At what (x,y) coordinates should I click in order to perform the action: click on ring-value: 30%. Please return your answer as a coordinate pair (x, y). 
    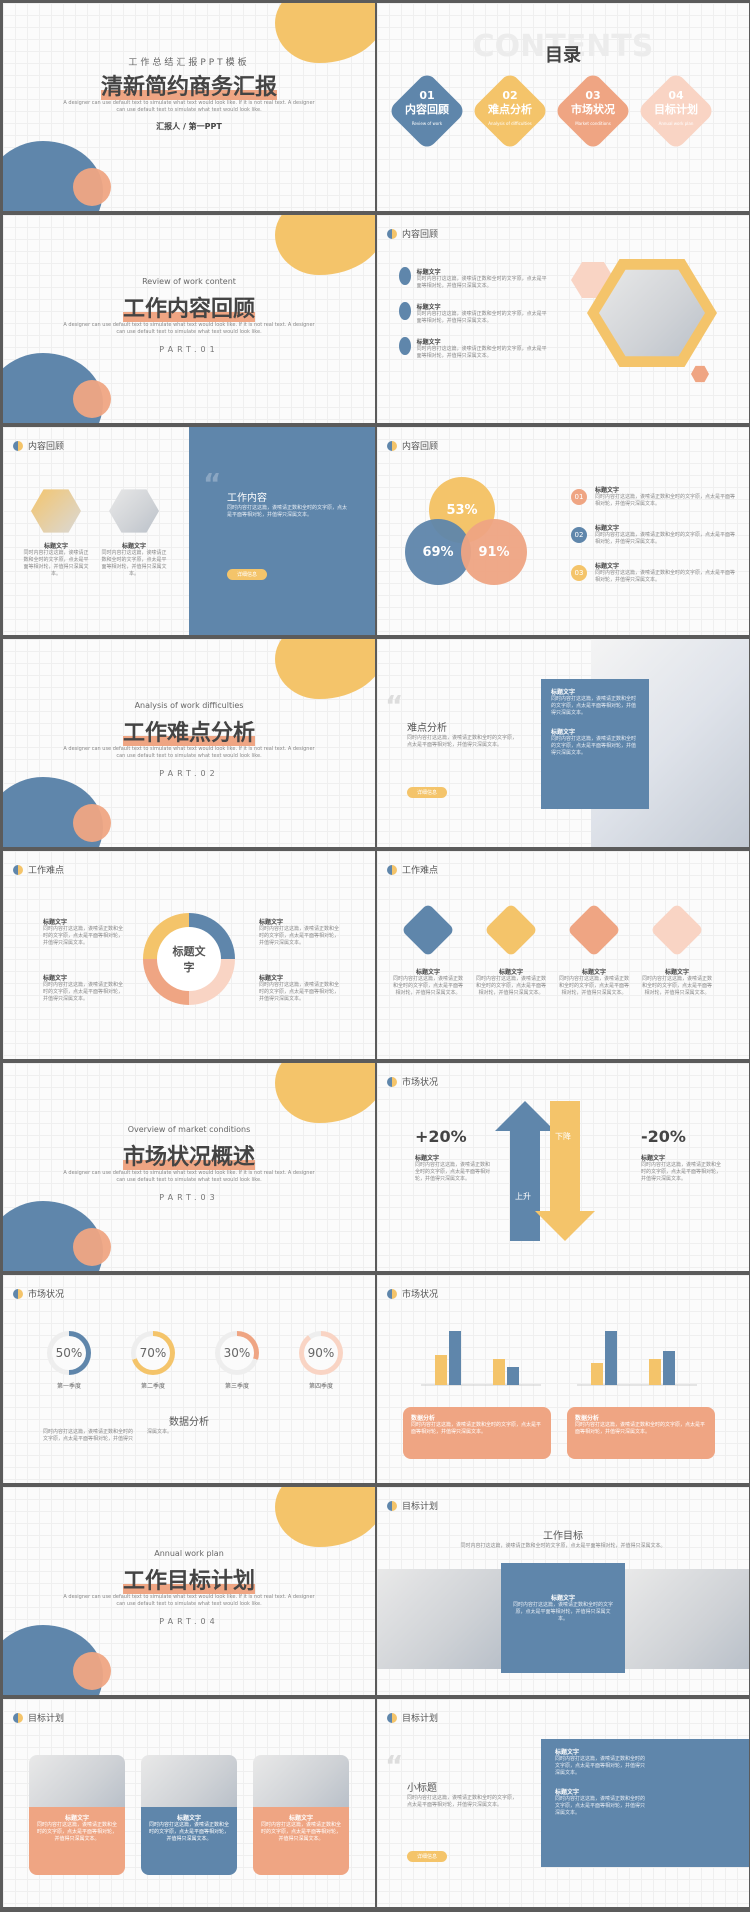
    Looking at the image, I should click on (237, 1353).